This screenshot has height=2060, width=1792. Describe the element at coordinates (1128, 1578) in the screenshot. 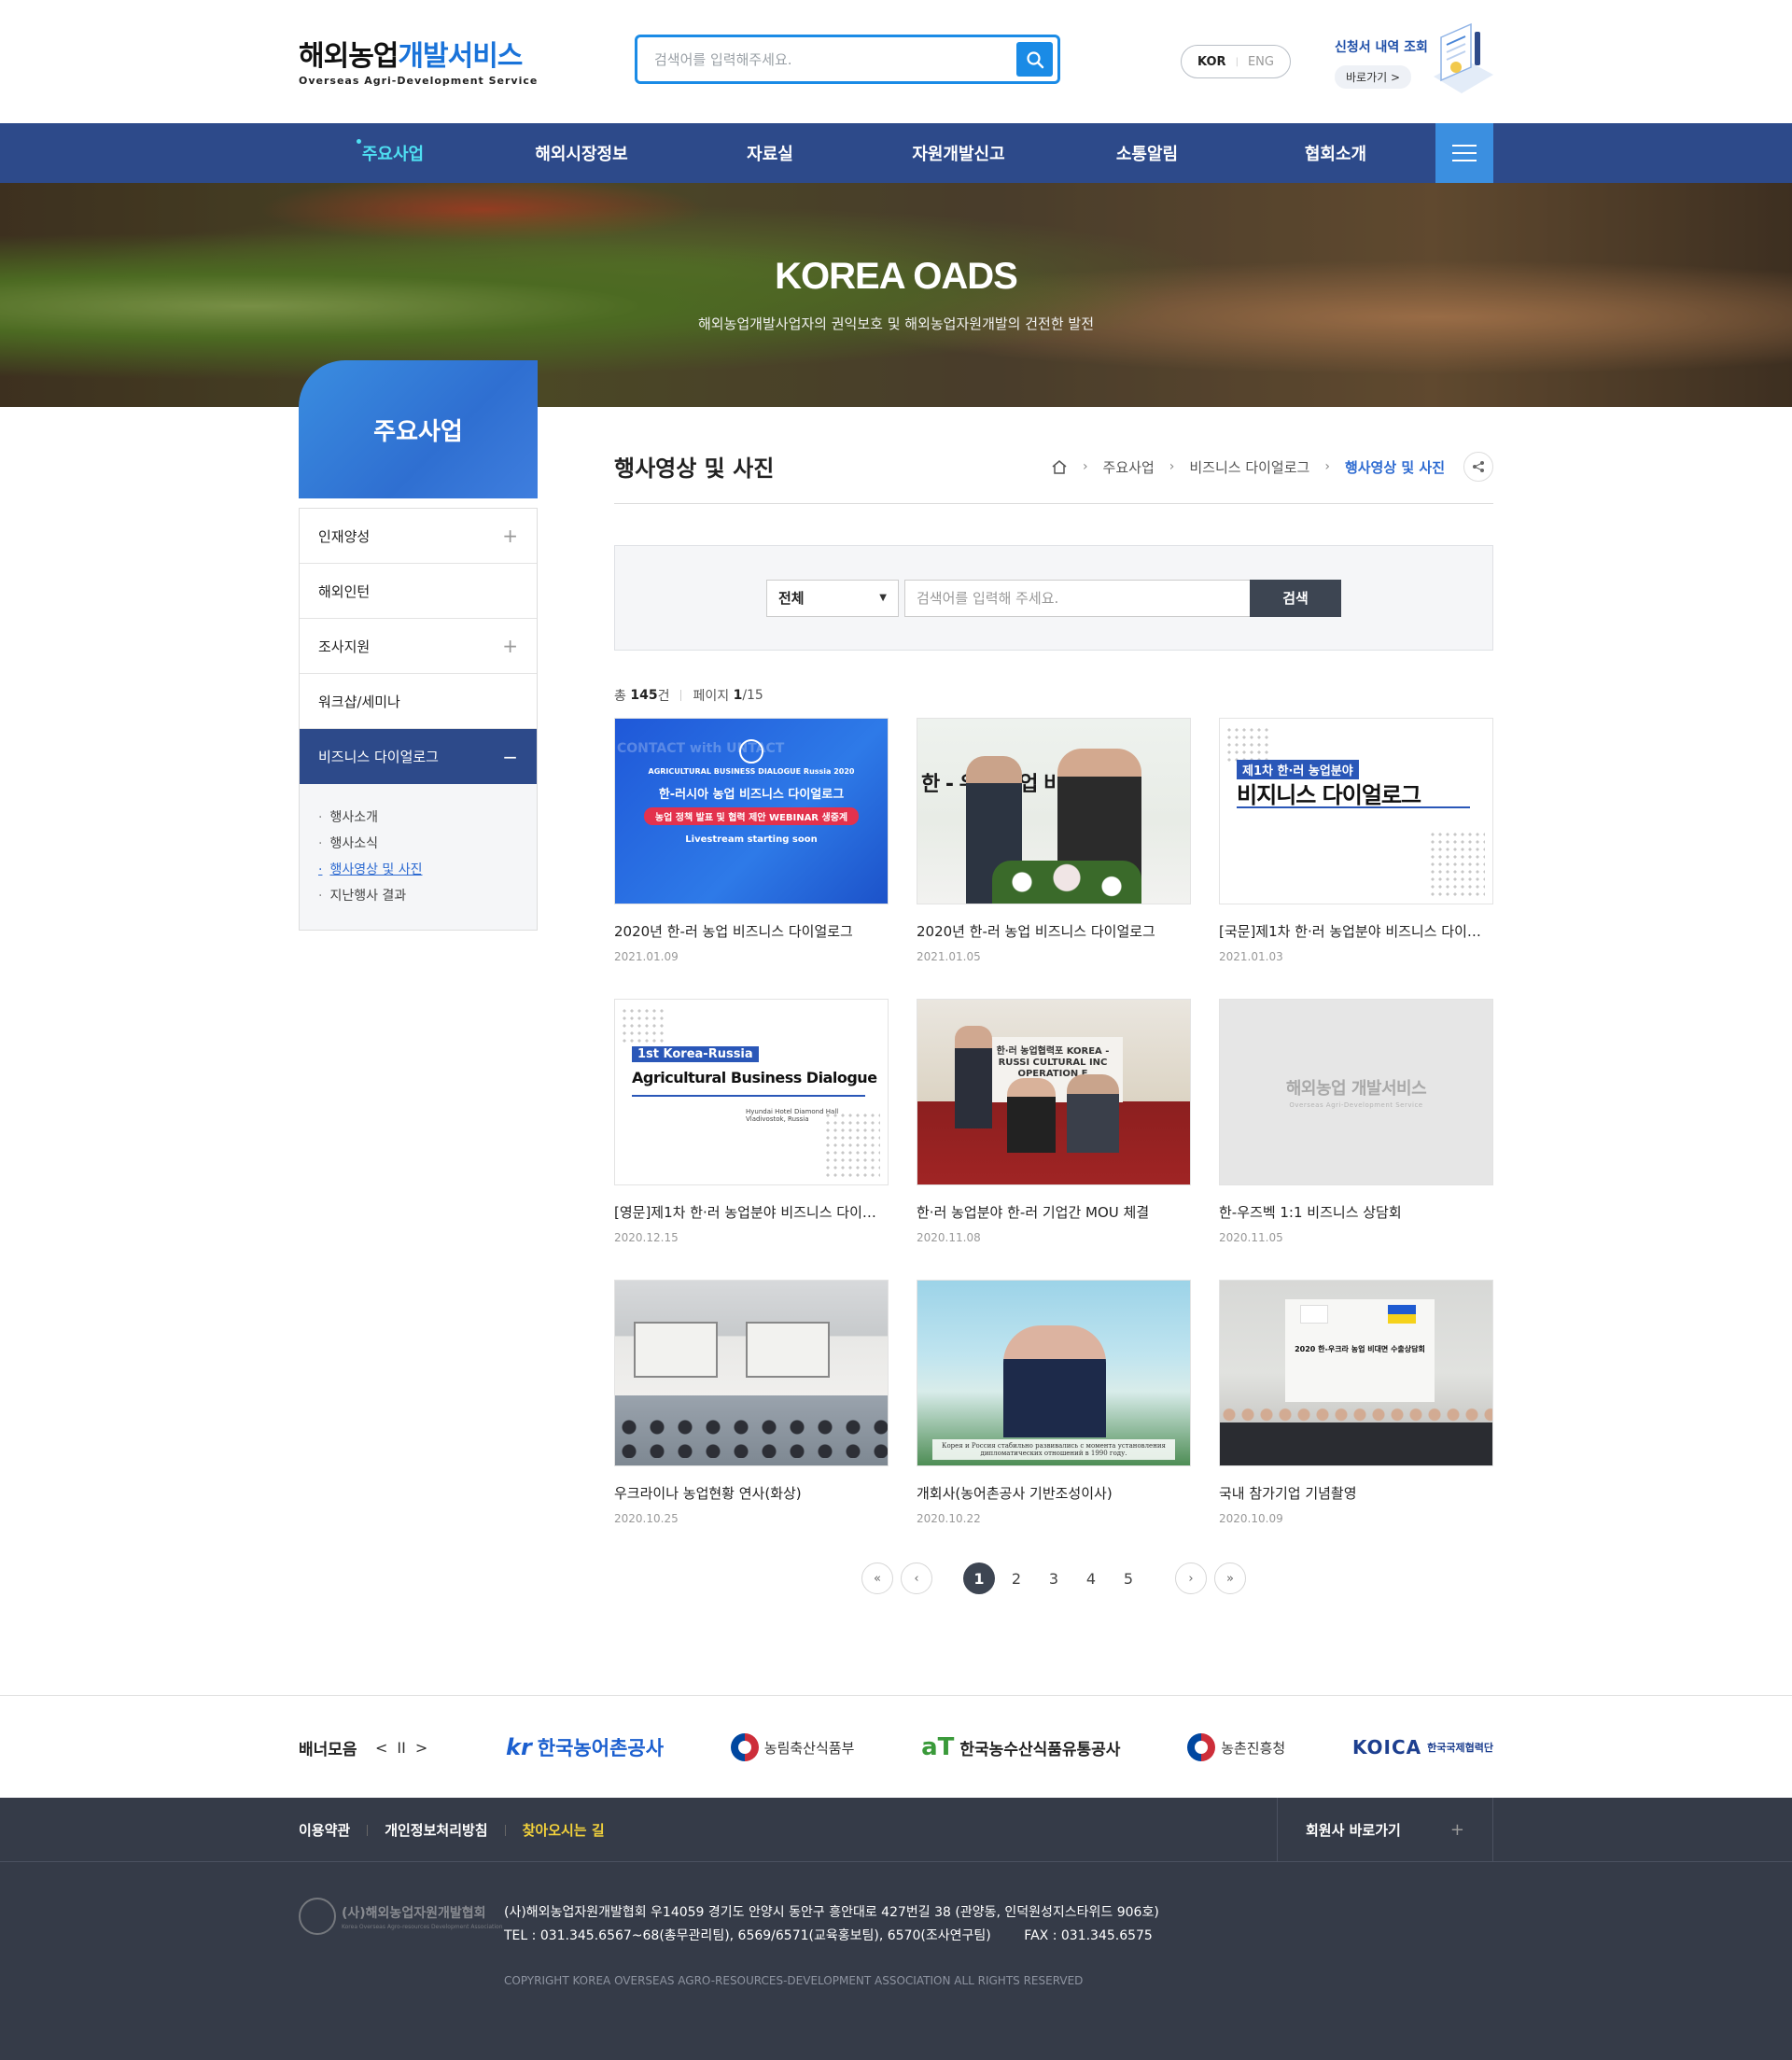

I see `page-number: 5` at that location.